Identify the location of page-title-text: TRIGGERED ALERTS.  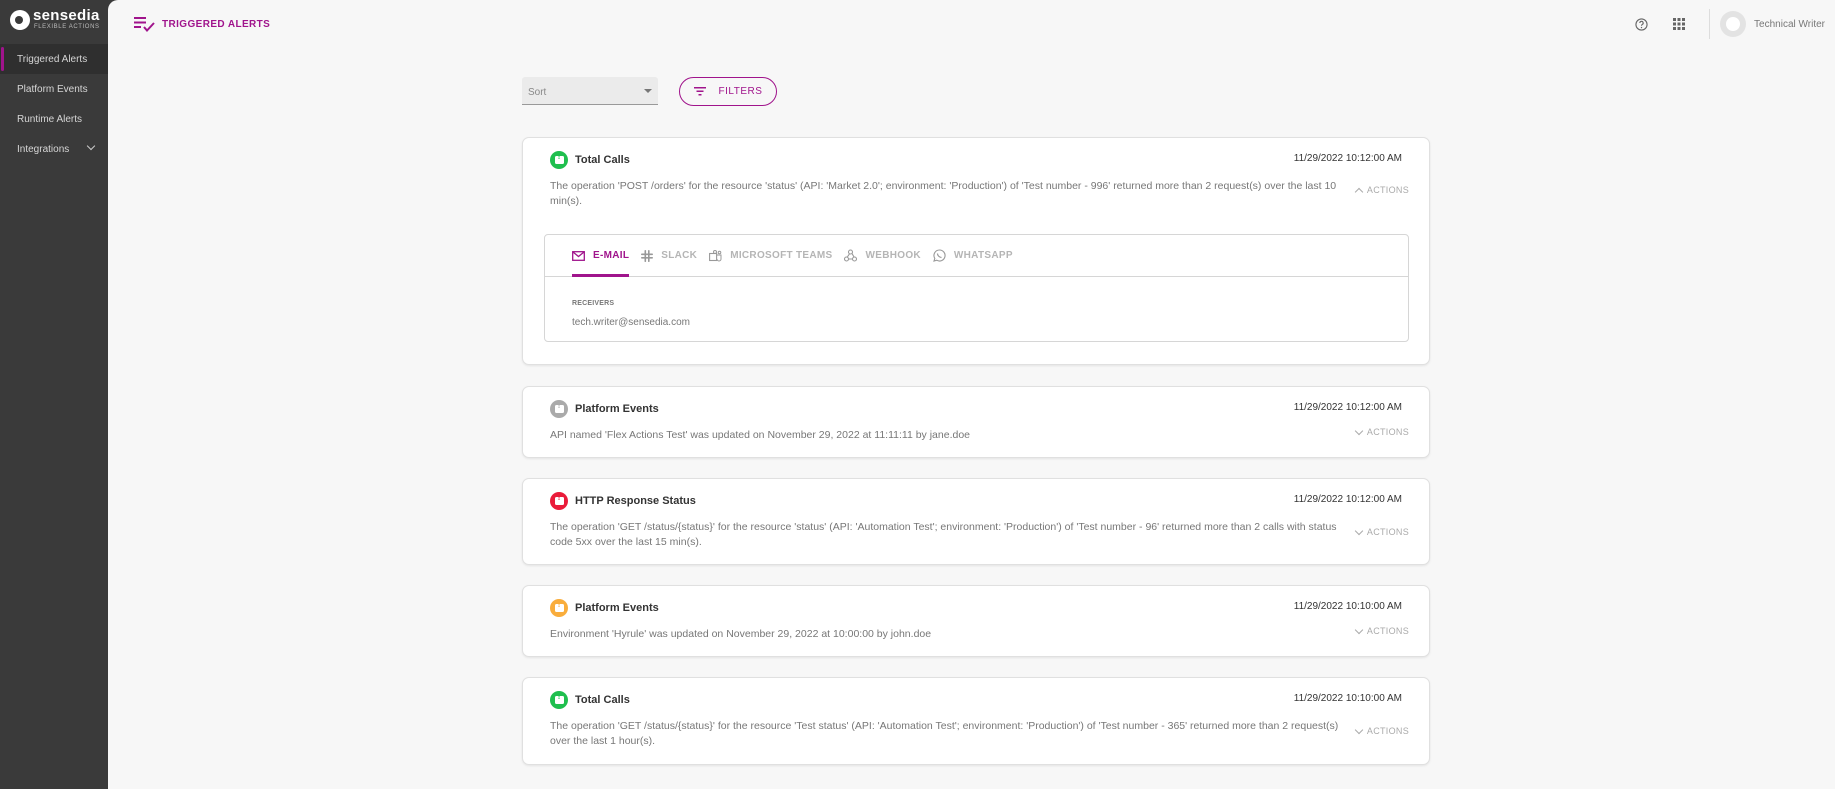
(216, 24).